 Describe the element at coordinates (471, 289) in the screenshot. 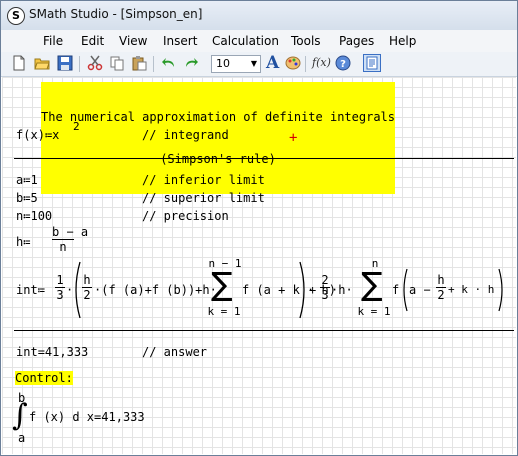

I see `sum2-tail: + k · h` at that location.